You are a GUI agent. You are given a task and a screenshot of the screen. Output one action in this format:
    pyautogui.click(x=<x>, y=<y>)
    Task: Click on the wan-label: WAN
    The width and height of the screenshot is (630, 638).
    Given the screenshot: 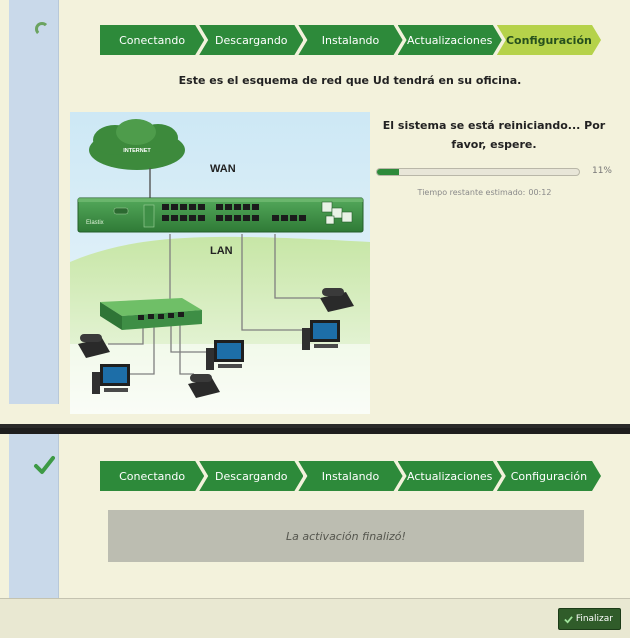 What is the action you would take?
    pyautogui.click(x=223, y=169)
    